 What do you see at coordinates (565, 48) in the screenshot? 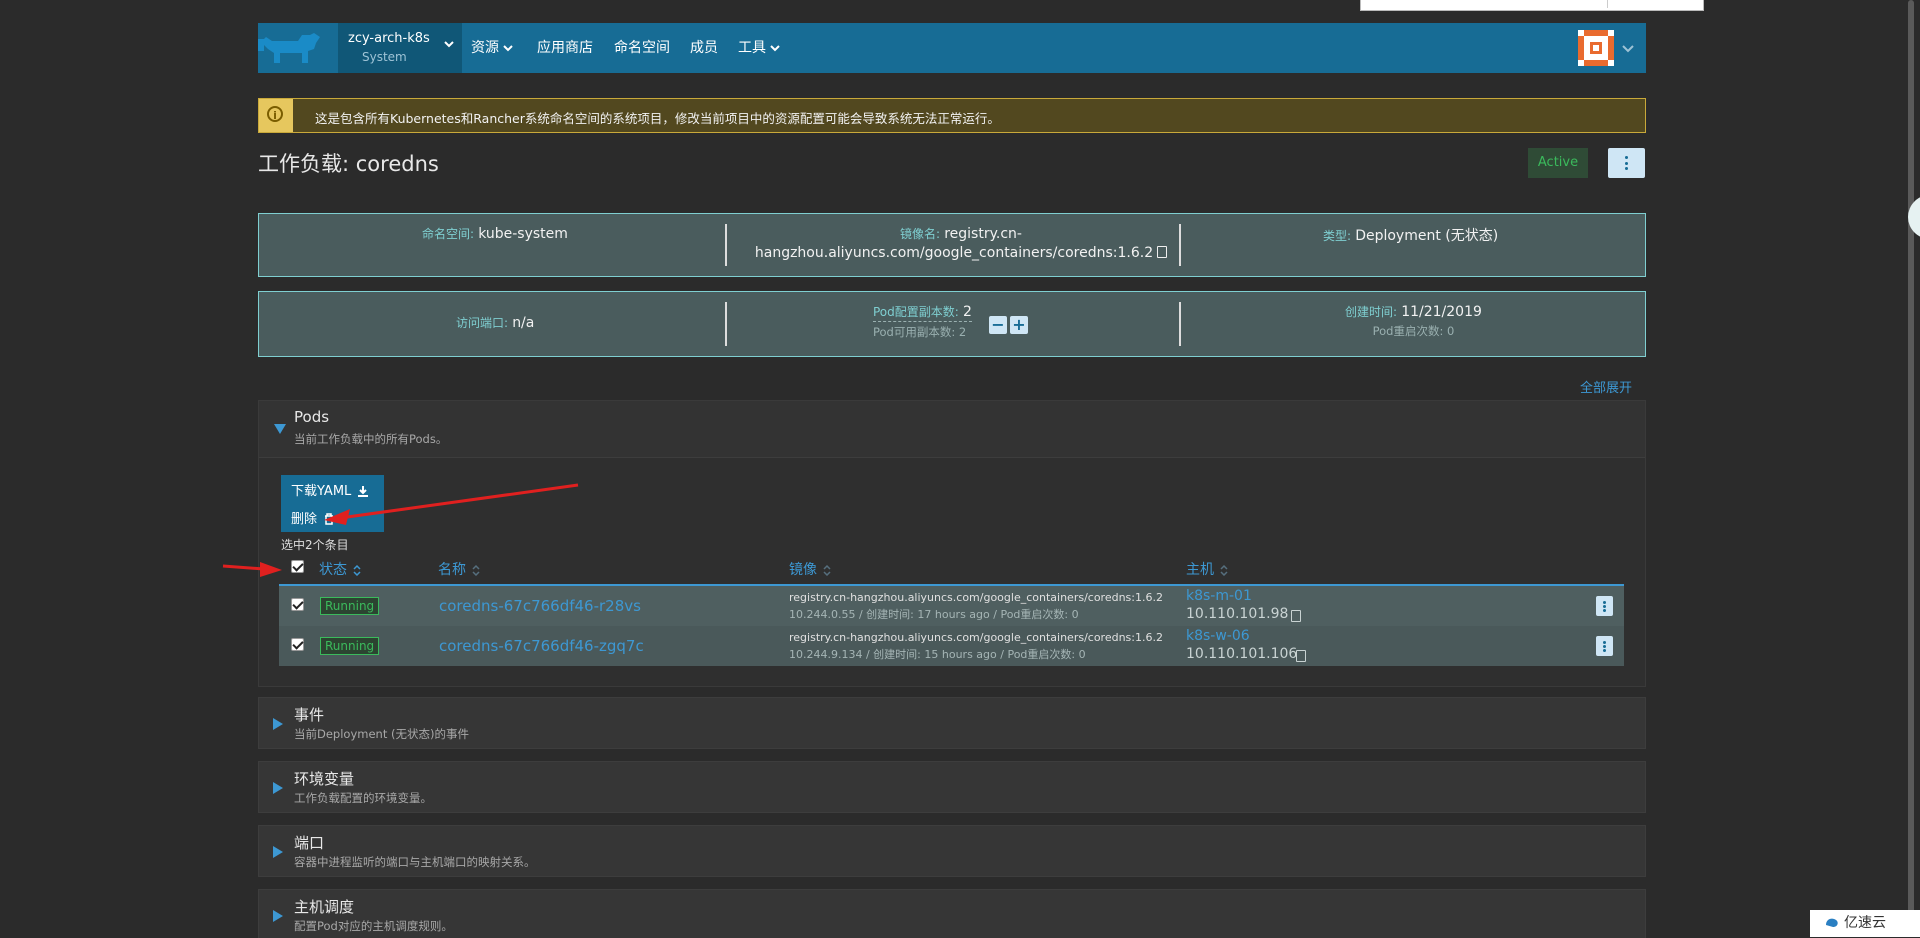
I see `nav-catalog-apps: 应用商店` at bounding box center [565, 48].